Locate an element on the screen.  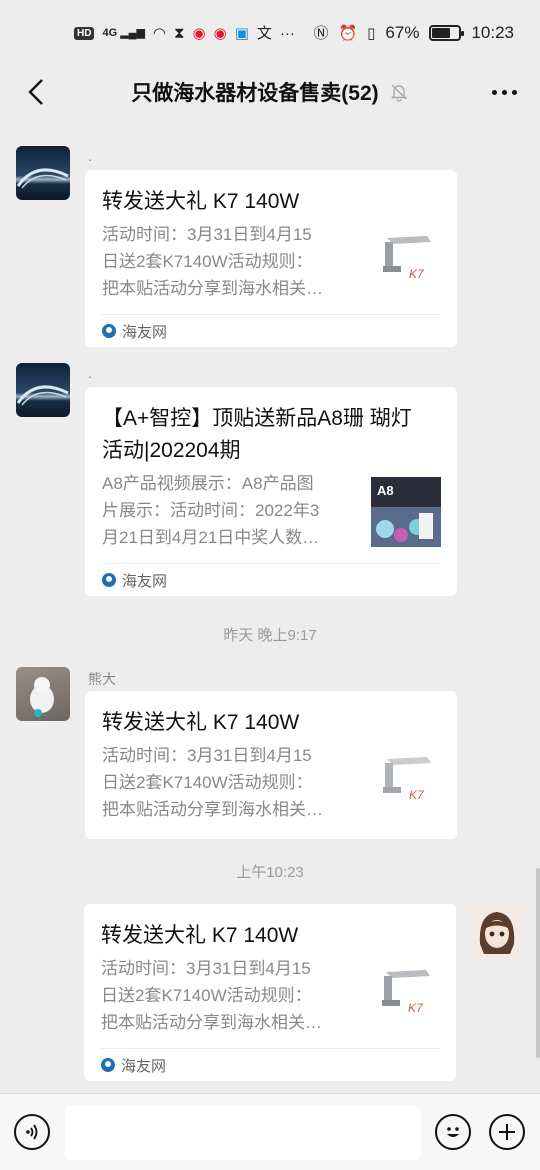
emoji-button is located at coordinates (453, 1132).